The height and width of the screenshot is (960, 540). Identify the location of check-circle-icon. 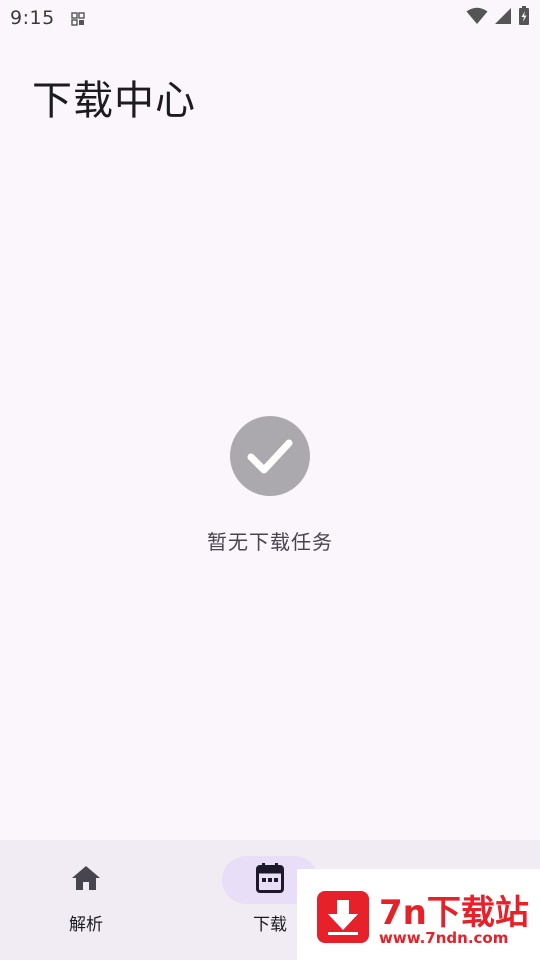
(270, 456).